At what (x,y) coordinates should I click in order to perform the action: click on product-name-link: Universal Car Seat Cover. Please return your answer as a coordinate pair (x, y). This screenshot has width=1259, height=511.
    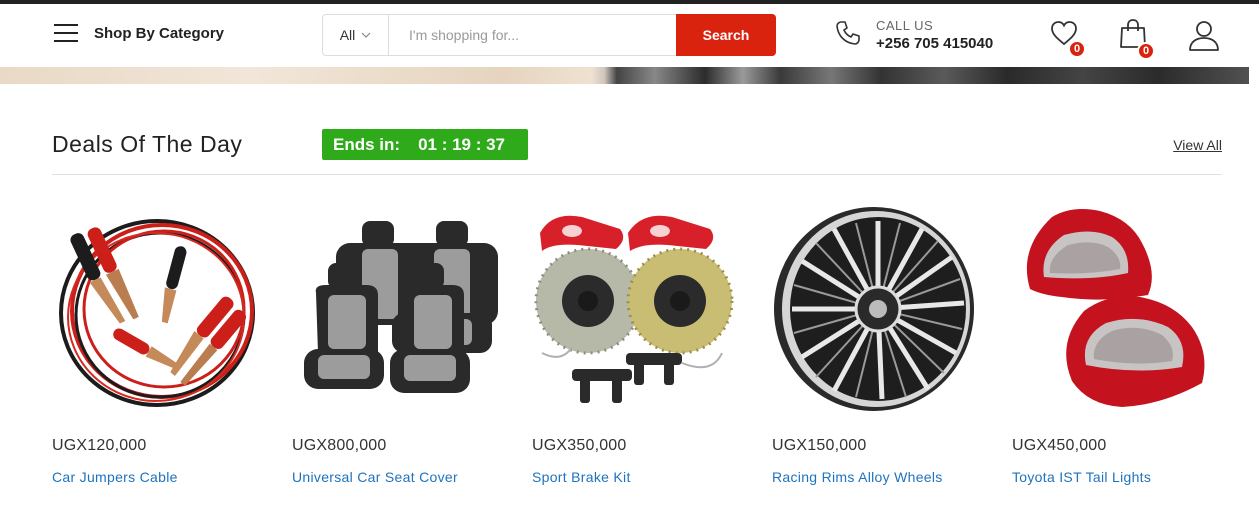
    Looking at the image, I should click on (412, 477).